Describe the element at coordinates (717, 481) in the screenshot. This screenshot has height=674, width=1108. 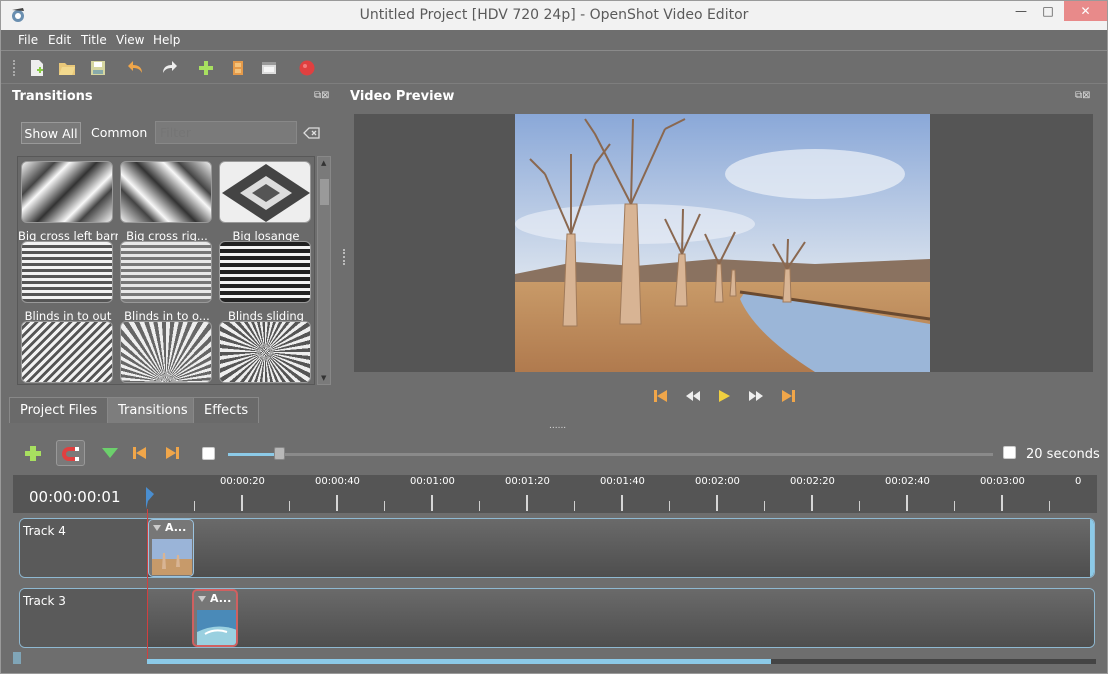
I see `ruler-label: 00:02:00` at that location.